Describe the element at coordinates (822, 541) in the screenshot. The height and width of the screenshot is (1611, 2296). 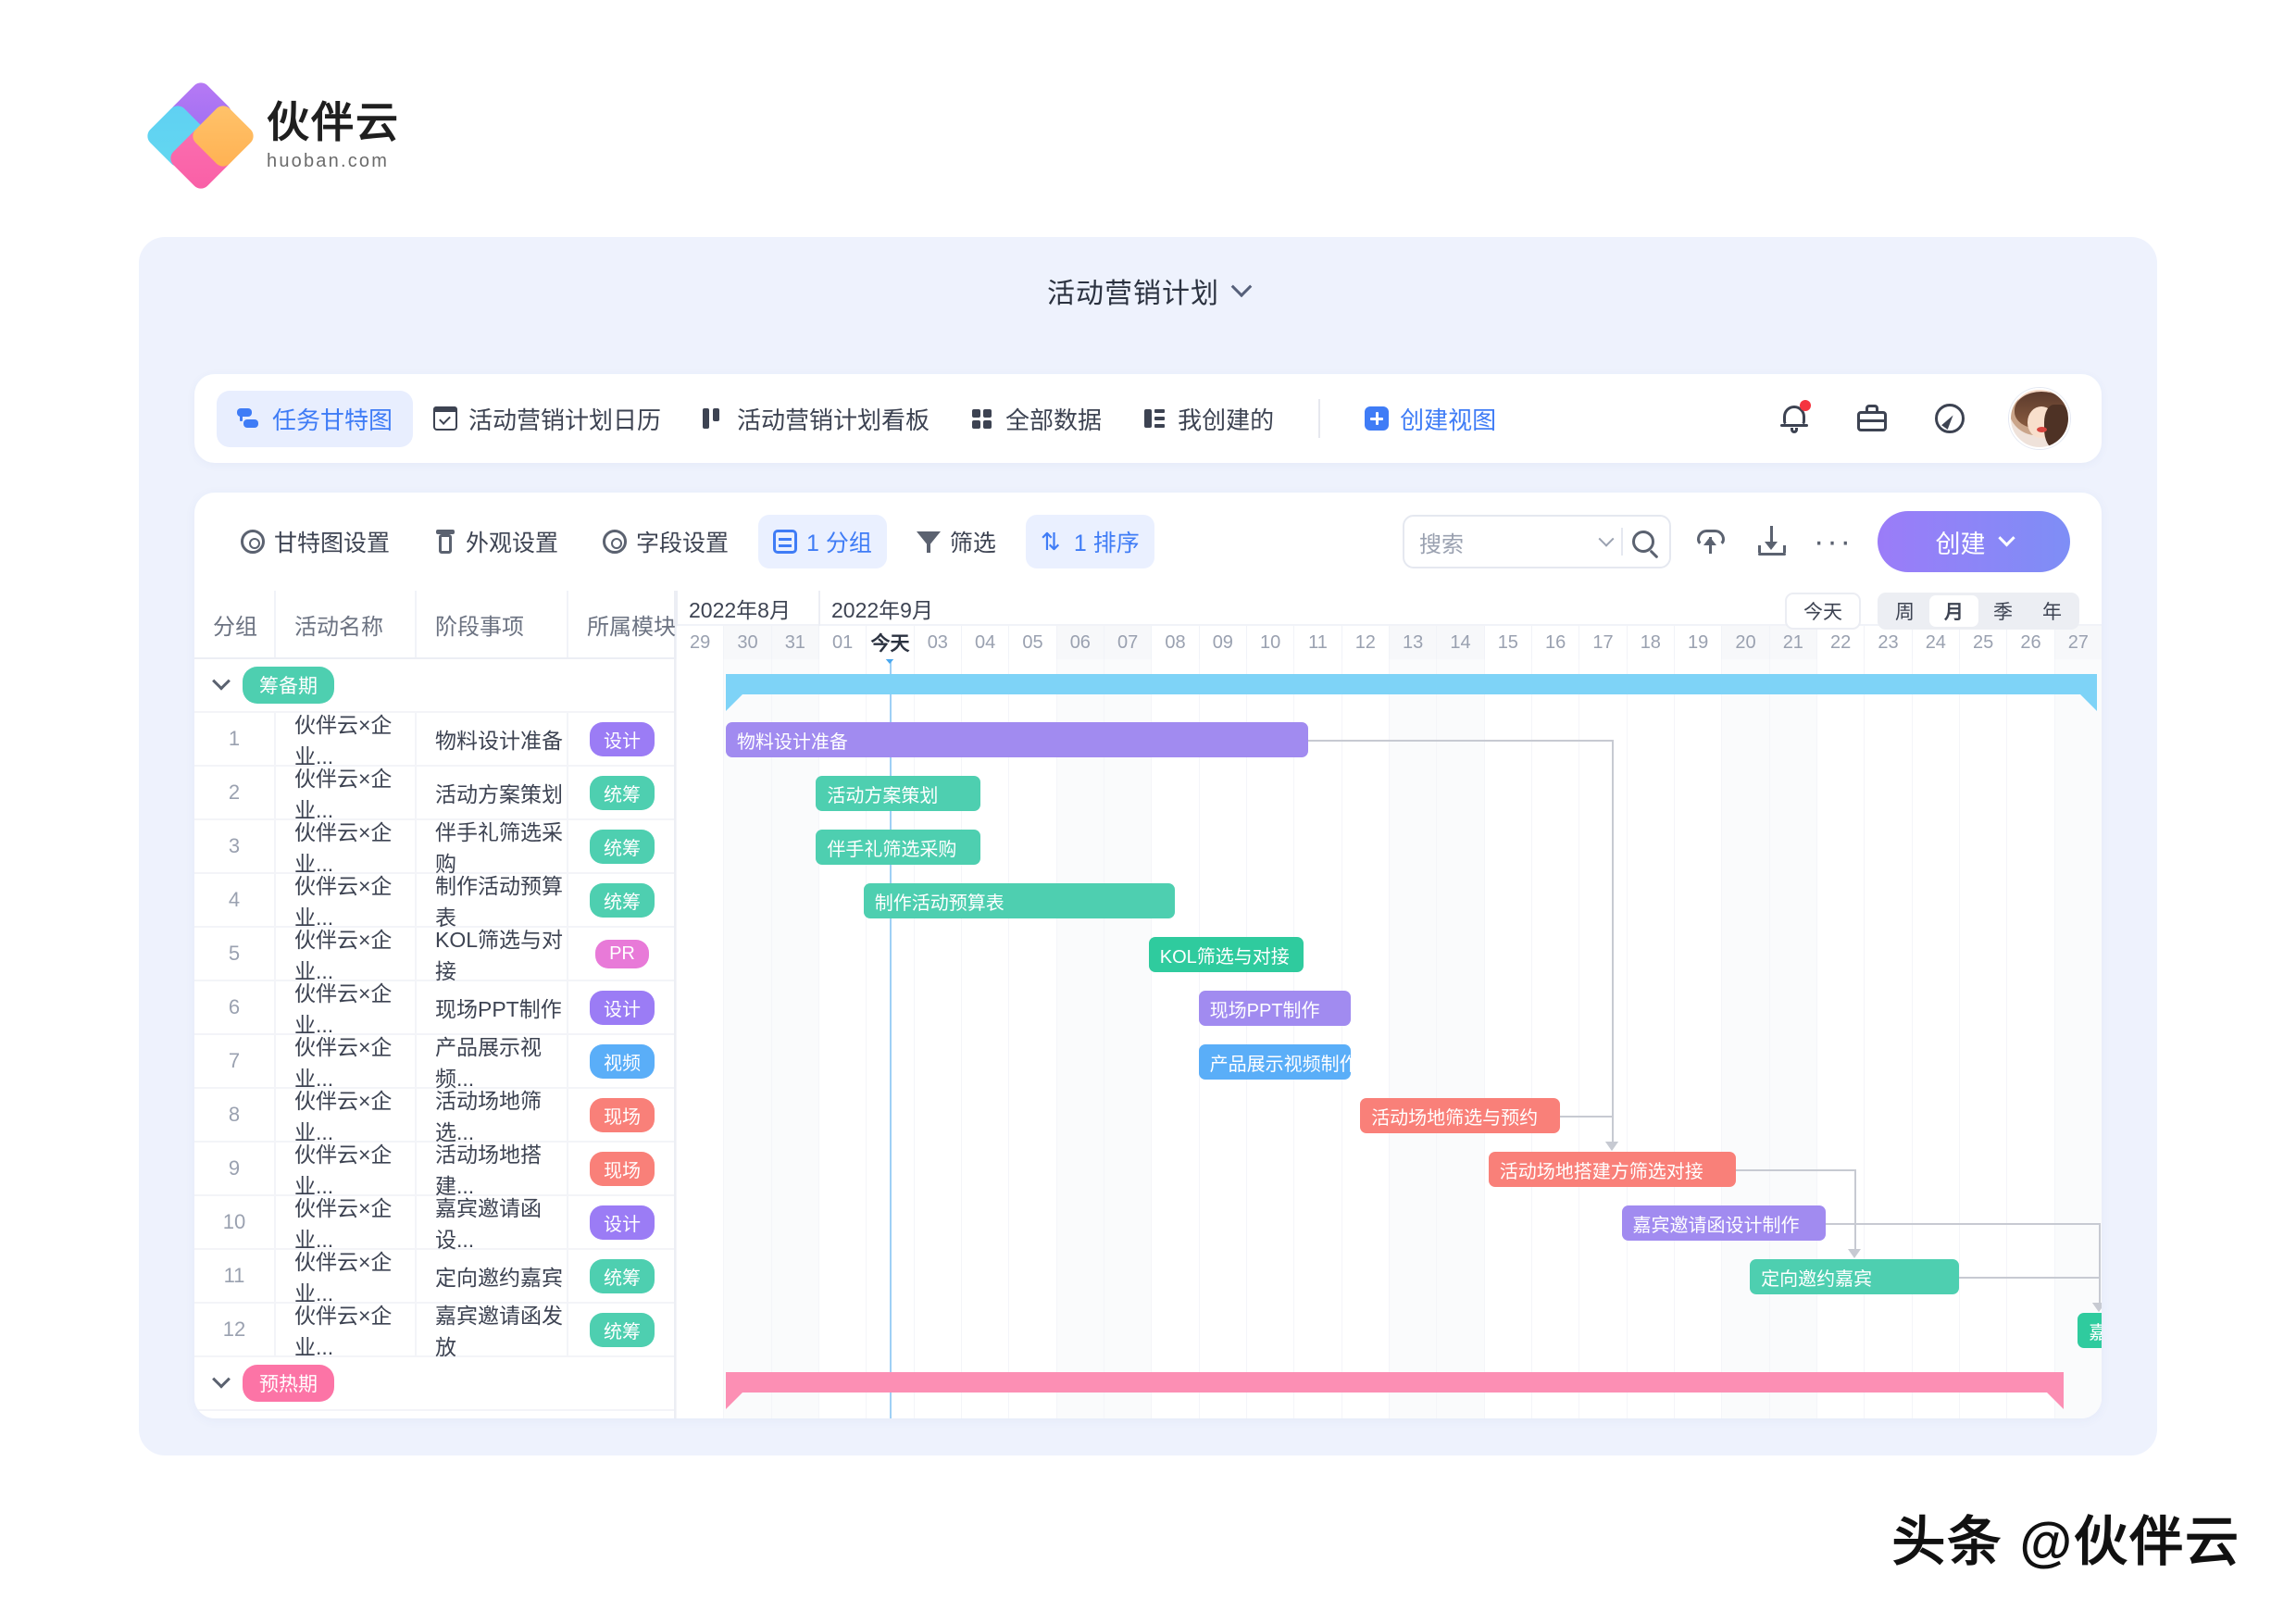
I see `group-button: 1 分组` at that location.